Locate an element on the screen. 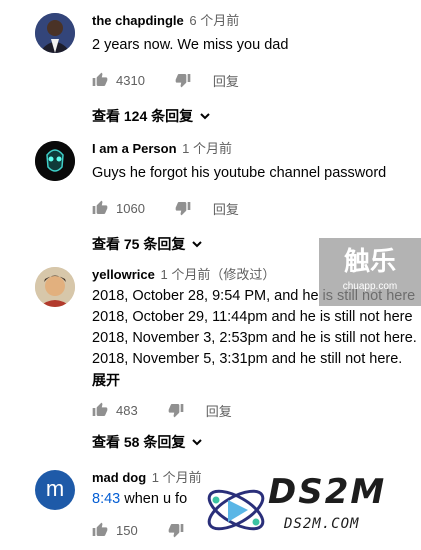 This screenshot has width=421, height=550. view-replies-button: 查看 124 条回复 is located at coordinates (252, 116).